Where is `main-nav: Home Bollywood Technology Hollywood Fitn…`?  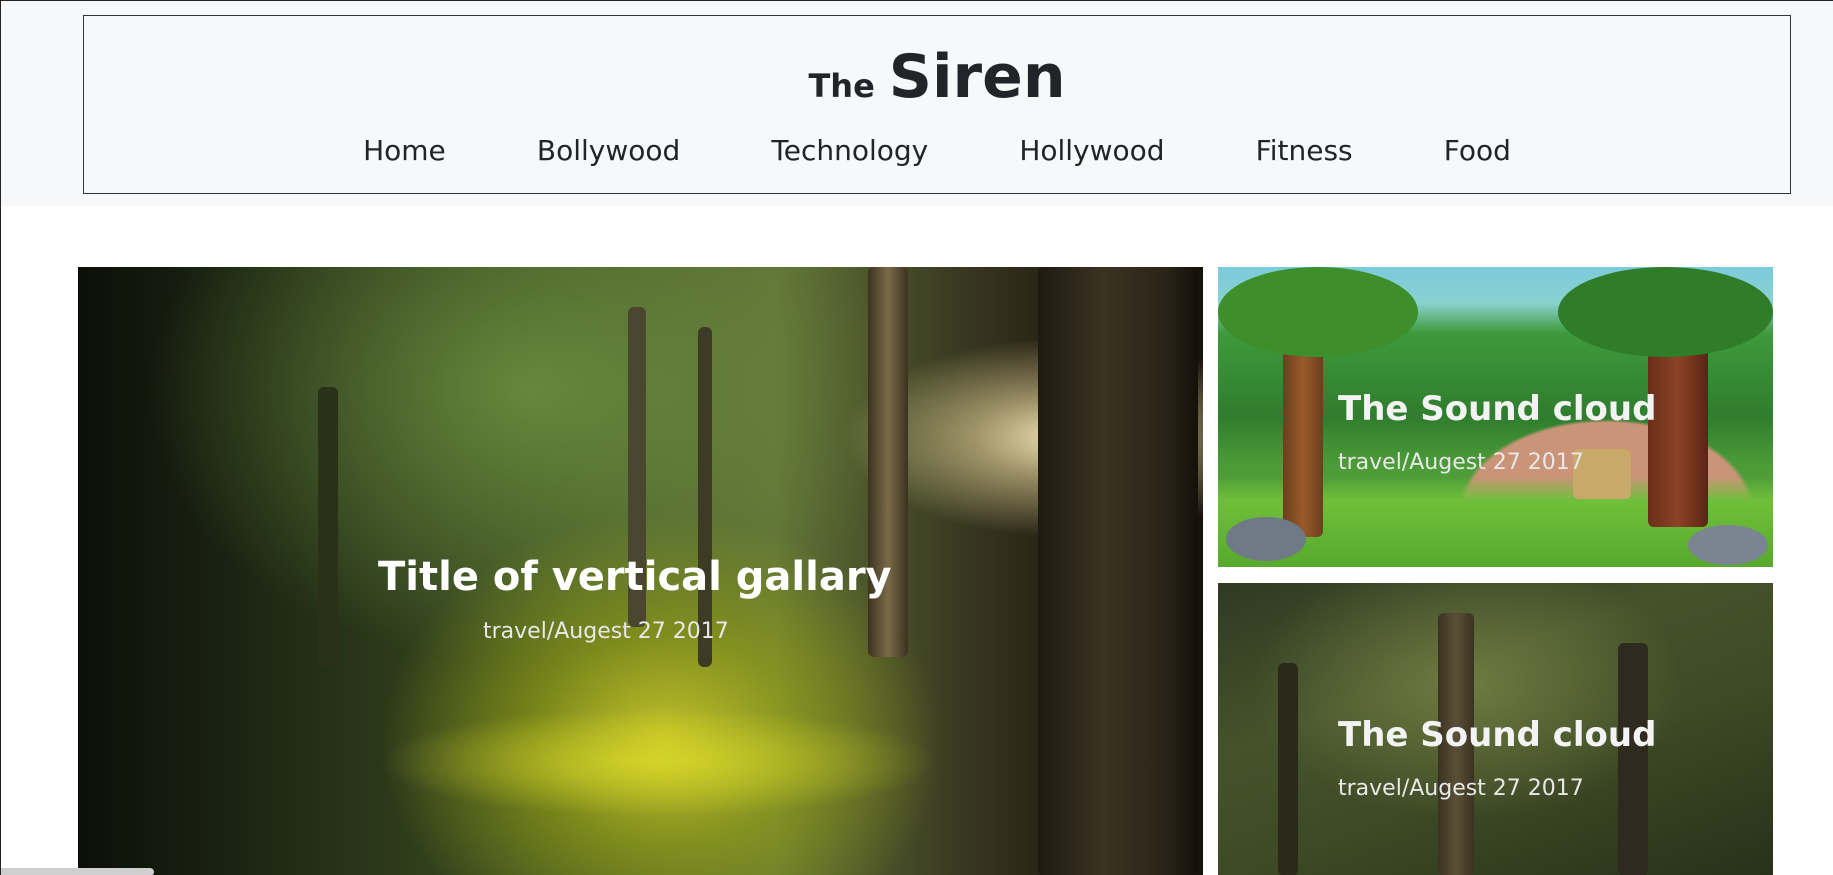 main-nav: Home Bollywood Technology Hollywood Fitn… is located at coordinates (937, 150).